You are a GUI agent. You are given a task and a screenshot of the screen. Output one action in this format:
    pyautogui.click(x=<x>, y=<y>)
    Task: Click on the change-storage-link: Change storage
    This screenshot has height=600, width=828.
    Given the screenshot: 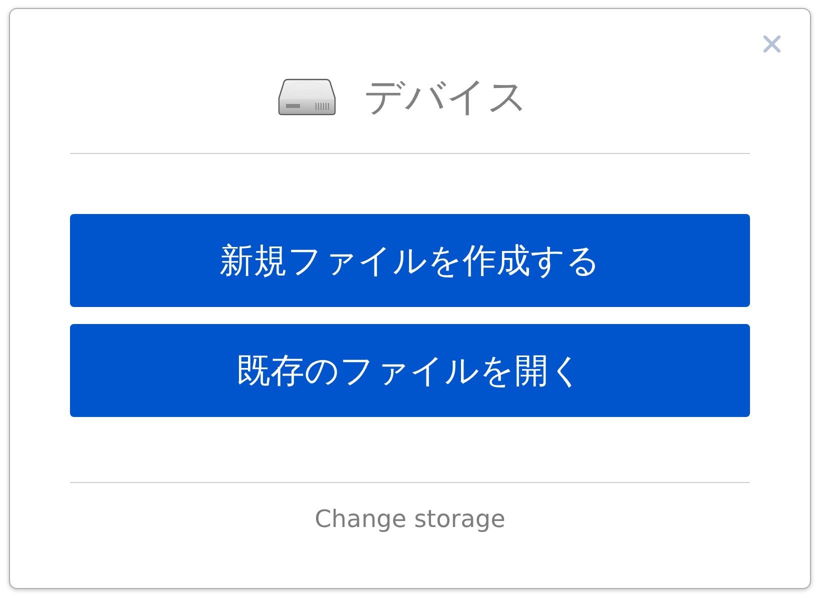 What is the action you would take?
    pyautogui.click(x=410, y=519)
    